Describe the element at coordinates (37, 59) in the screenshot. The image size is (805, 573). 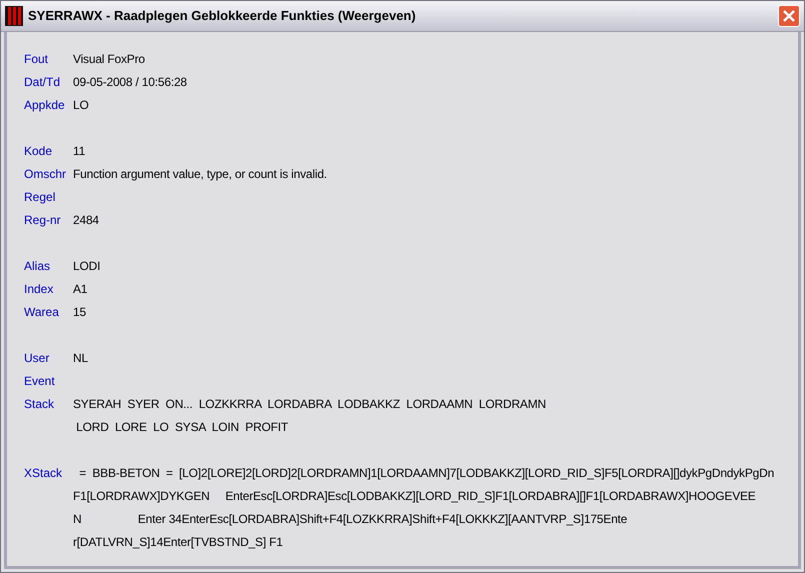
I see `field-label: Fout` at that location.